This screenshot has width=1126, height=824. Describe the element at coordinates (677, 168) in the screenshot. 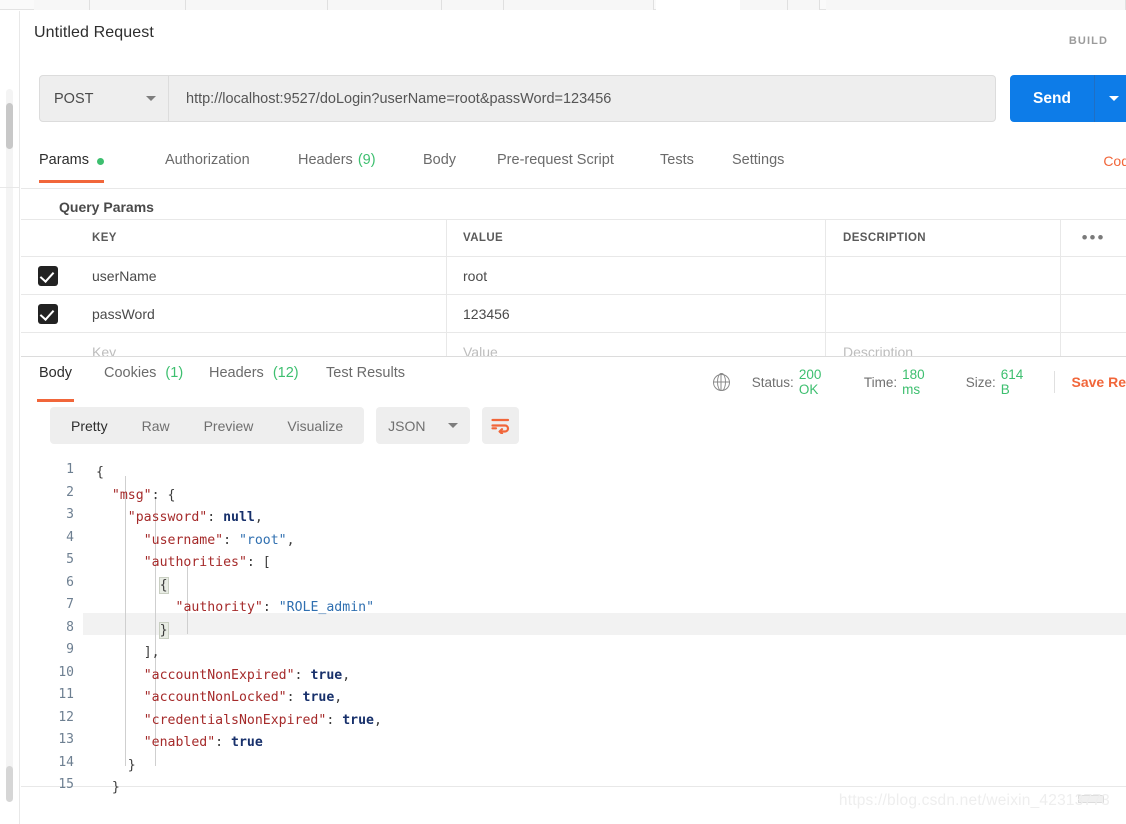

I see `tab-tests: Tests` at that location.